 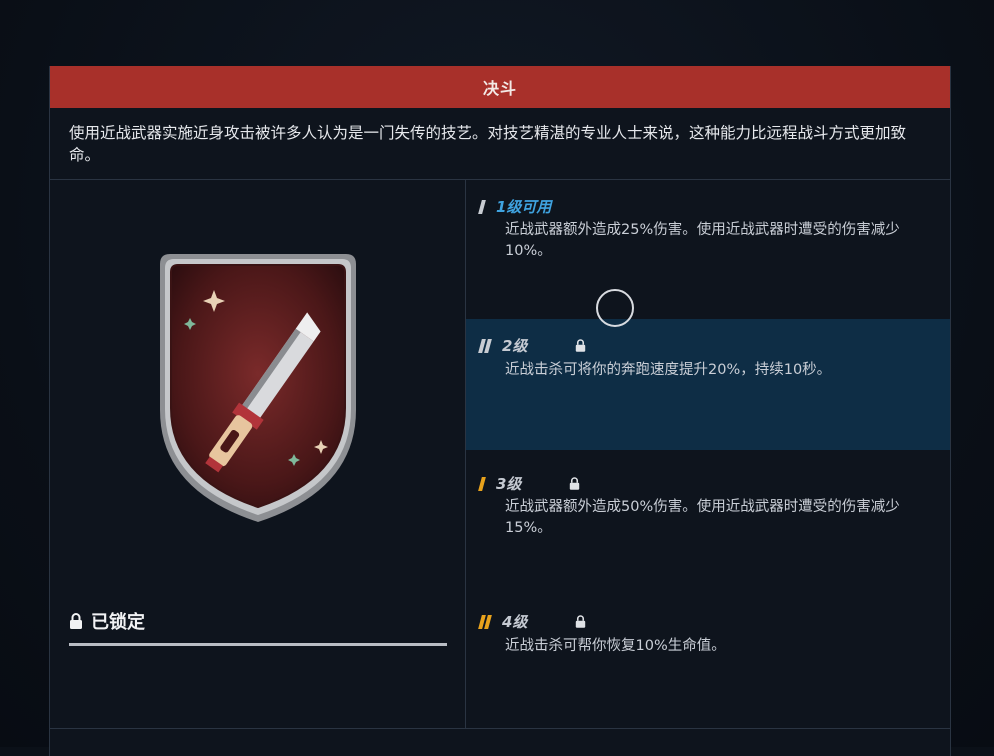 What do you see at coordinates (482, 206) in the screenshot?
I see `tier-1-mark-icon` at bounding box center [482, 206].